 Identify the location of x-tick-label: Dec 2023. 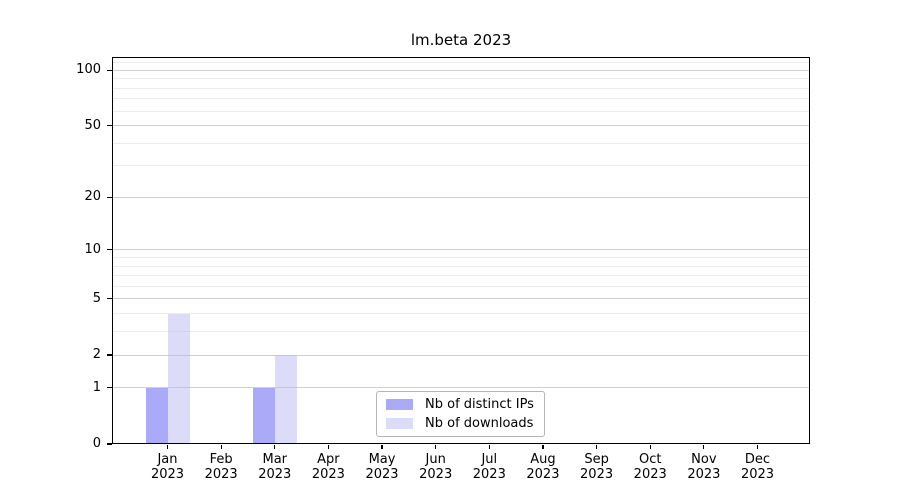
(757, 467).